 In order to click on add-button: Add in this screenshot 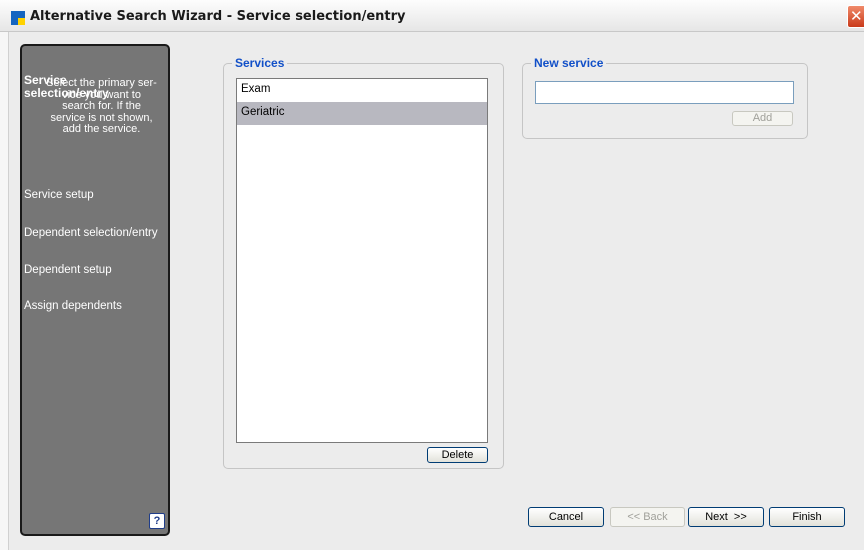, I will do `click(762, 118)`.